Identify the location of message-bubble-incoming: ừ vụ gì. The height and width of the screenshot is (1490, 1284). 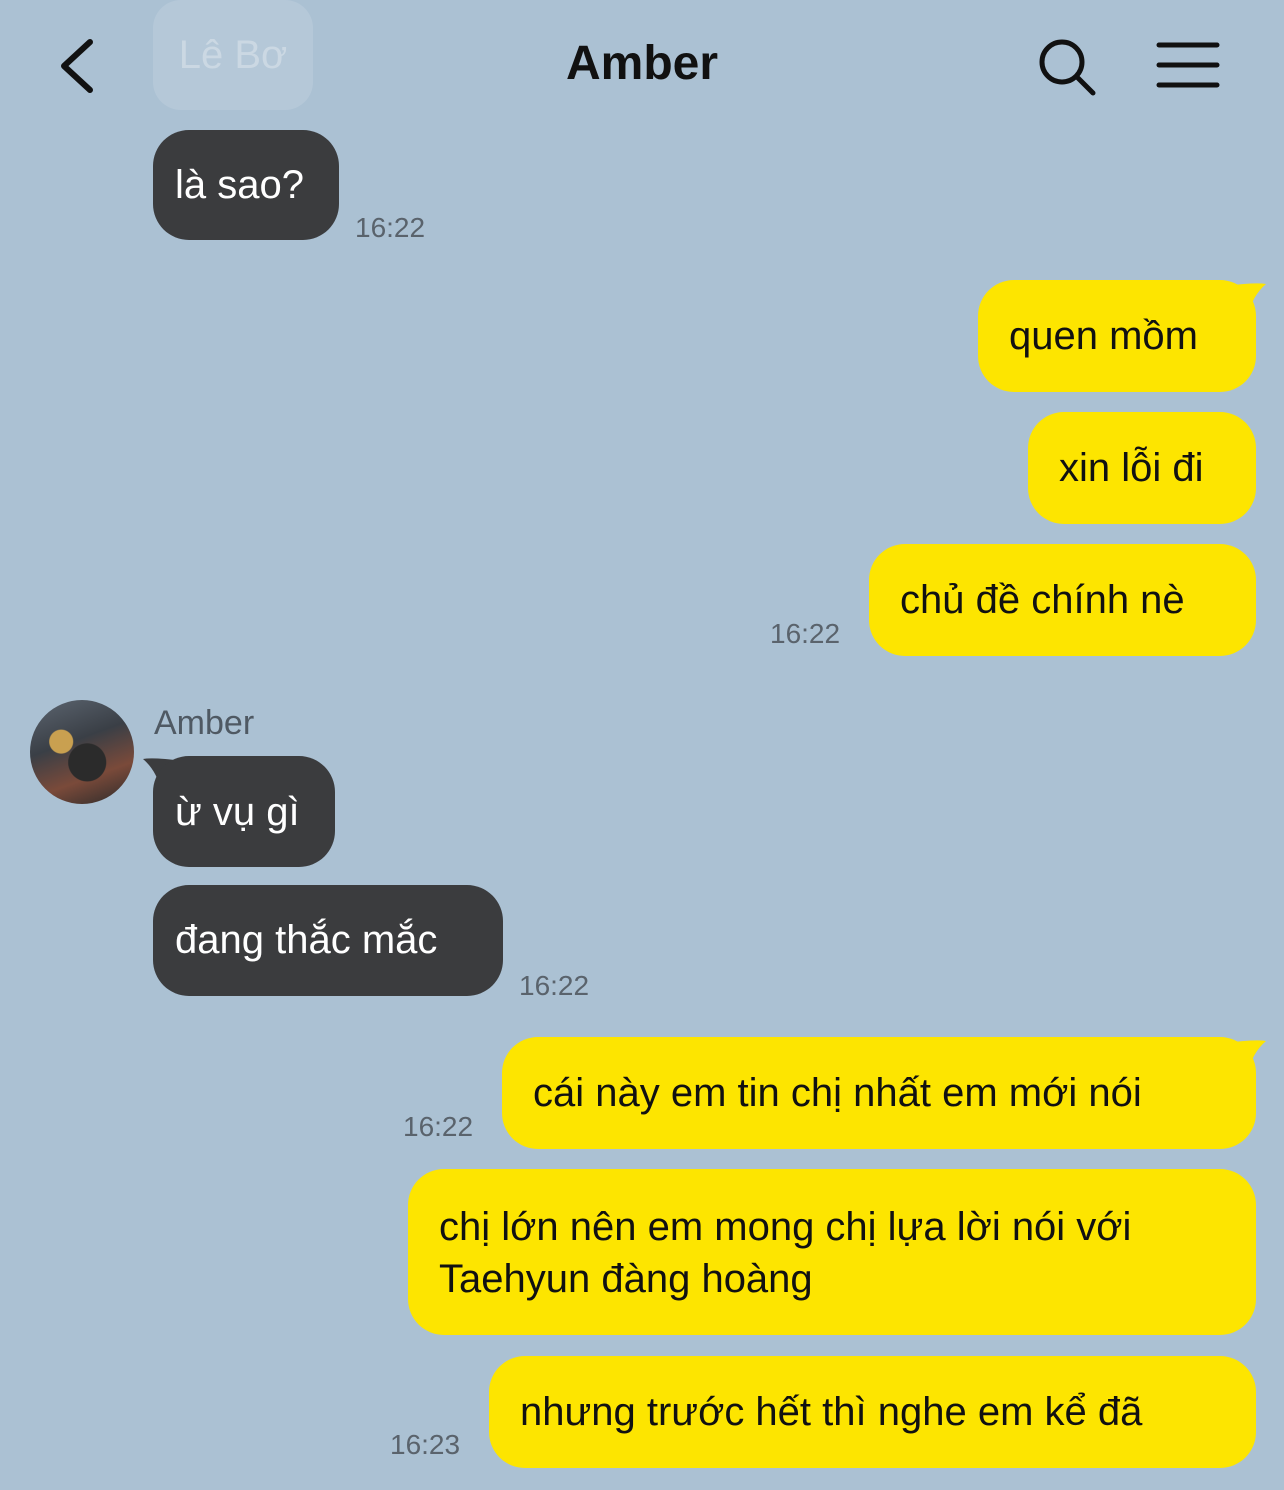
(244, 811).